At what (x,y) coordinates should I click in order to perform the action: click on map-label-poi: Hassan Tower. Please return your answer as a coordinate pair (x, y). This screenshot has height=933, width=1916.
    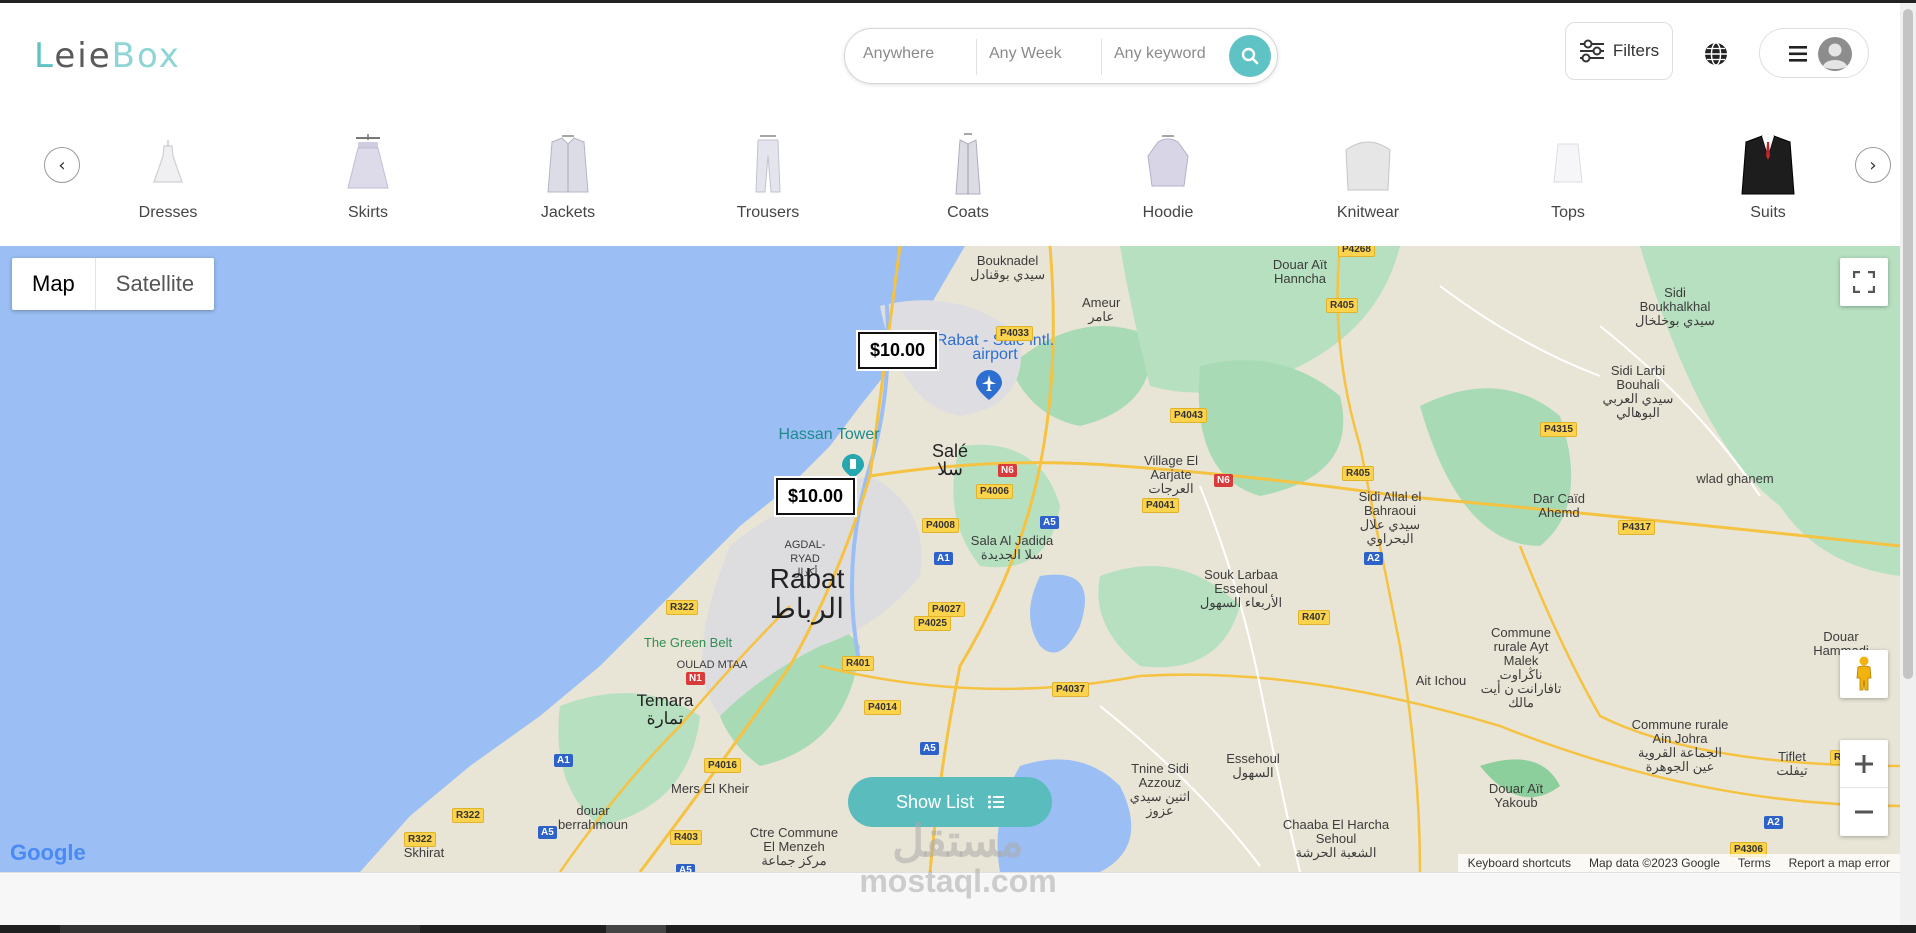
    Looking at the image, I should click on (829, 434).